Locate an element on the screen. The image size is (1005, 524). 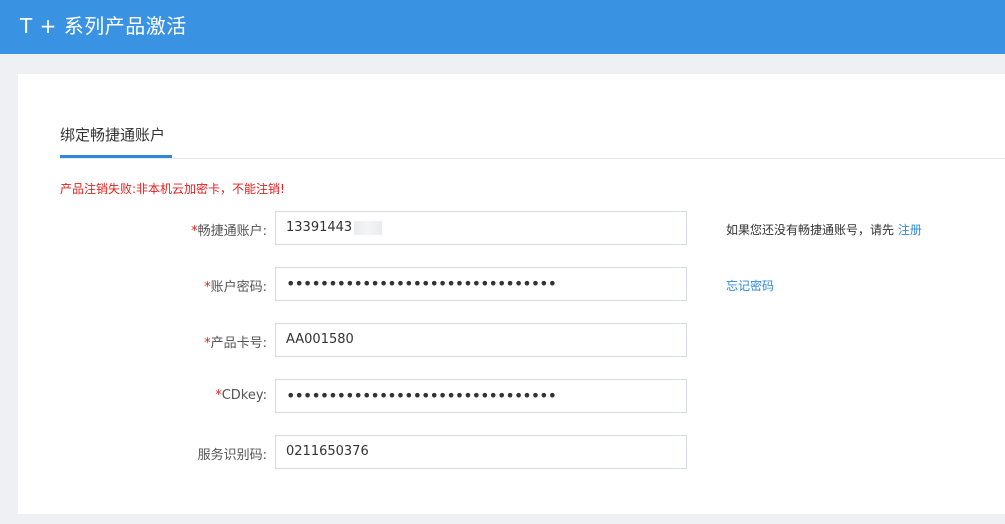
redacted-blur is located at coordinates (368, 227).